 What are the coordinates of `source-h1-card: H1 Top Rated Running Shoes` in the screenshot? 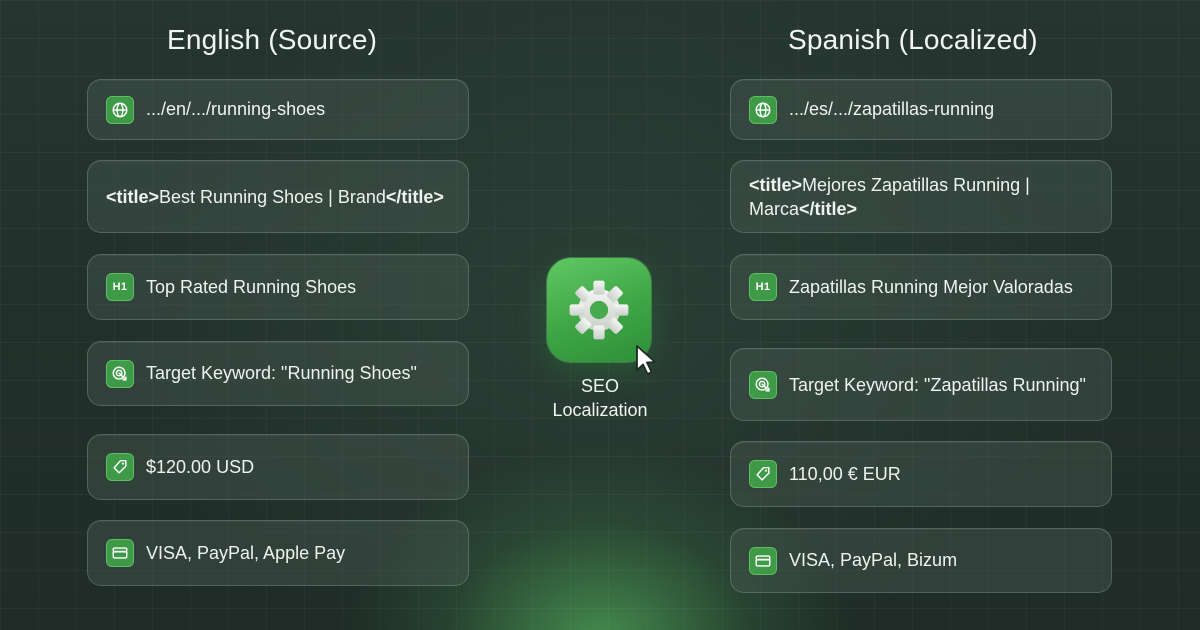 It's located at (278, 287).